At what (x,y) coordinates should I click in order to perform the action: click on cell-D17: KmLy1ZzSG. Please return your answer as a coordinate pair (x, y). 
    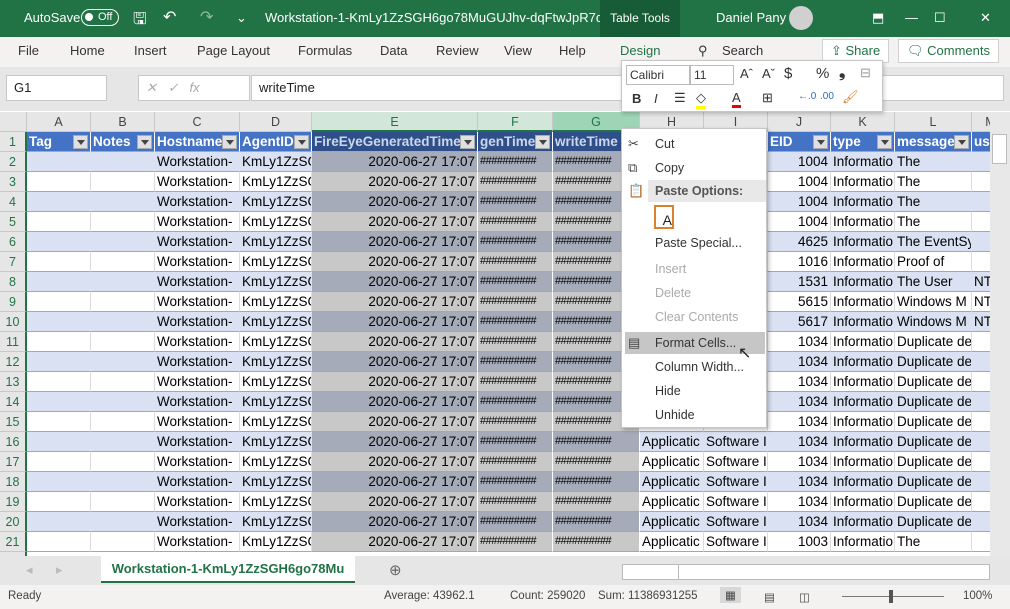
    Looking at the image, I should click on (276, 462).